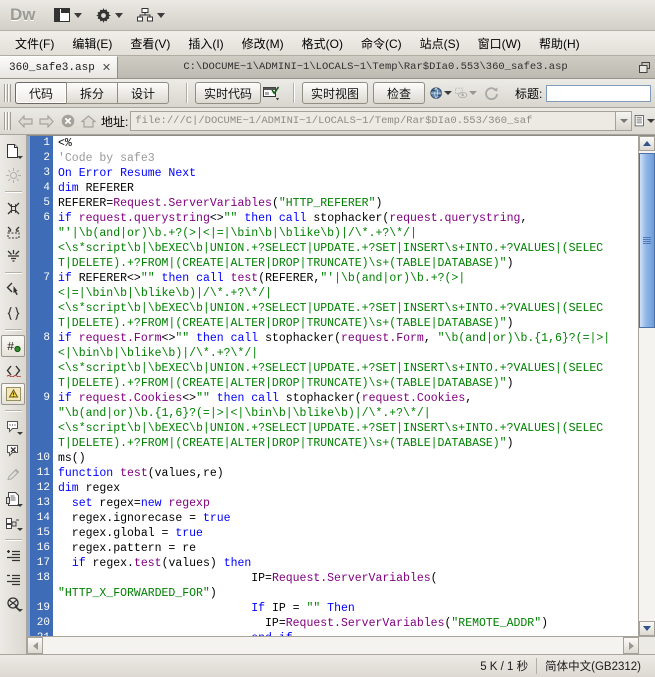 The image size is (655, 677). Describe the element at coordinates (13, 313) in the screenshot. I see `balance-braces-icon` at that location.